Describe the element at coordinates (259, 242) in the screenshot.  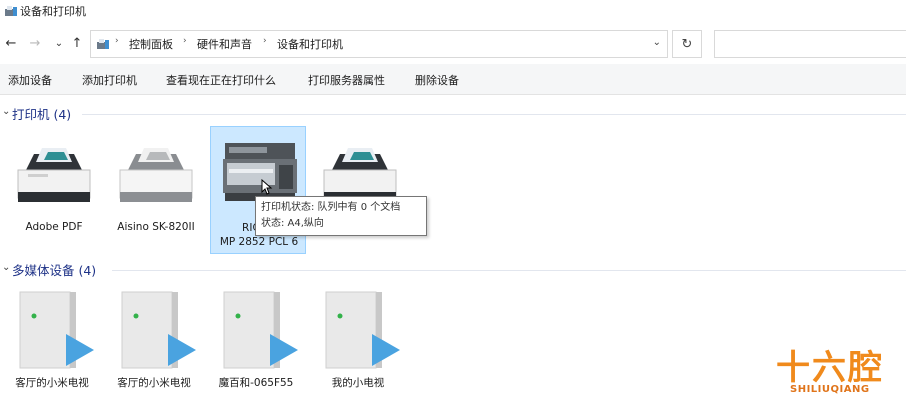
I see `printer-label-line2: MP 2852 PCL 6` at that location.